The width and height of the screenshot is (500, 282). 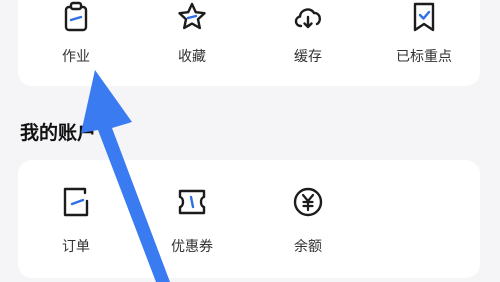 I want to click on clipboard-icon, so click(x=76, y=17).